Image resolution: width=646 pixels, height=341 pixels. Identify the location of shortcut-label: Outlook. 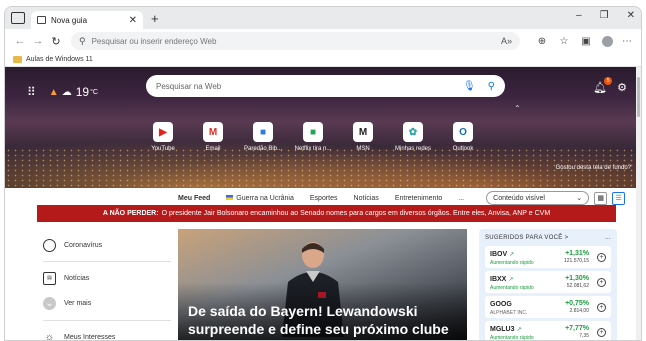
(463, 149).